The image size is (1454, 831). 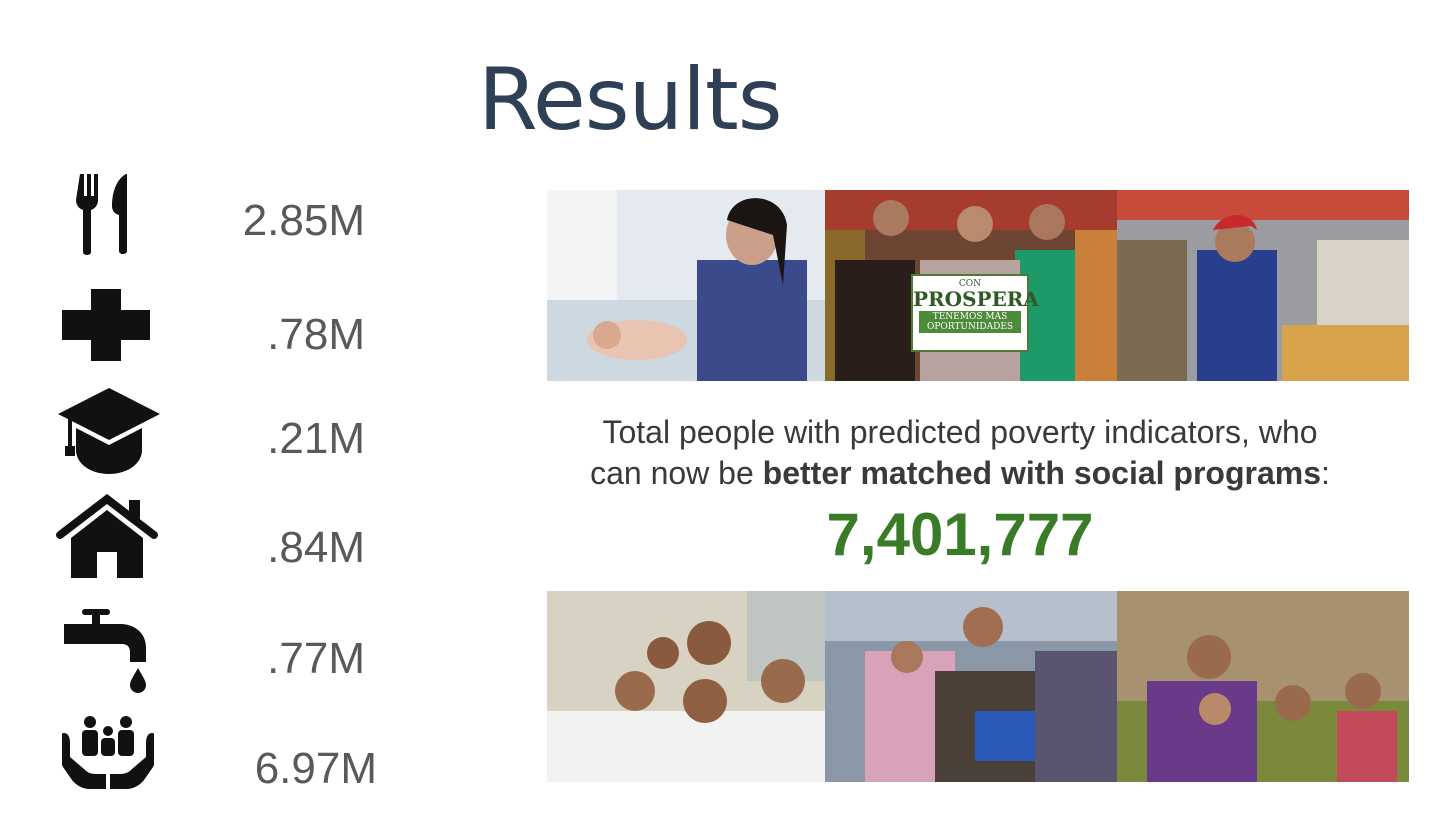 I want to click on photo-girl-store, so click(x=1263, y=285).